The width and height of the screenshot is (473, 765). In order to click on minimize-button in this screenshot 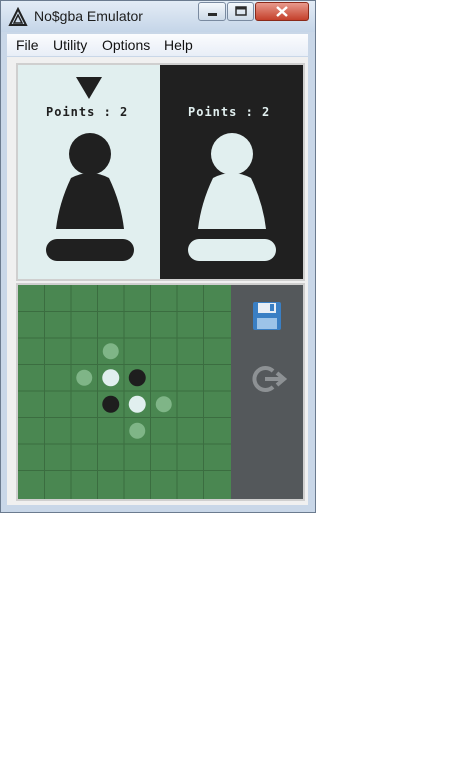, I will do `click(212, 11)`.